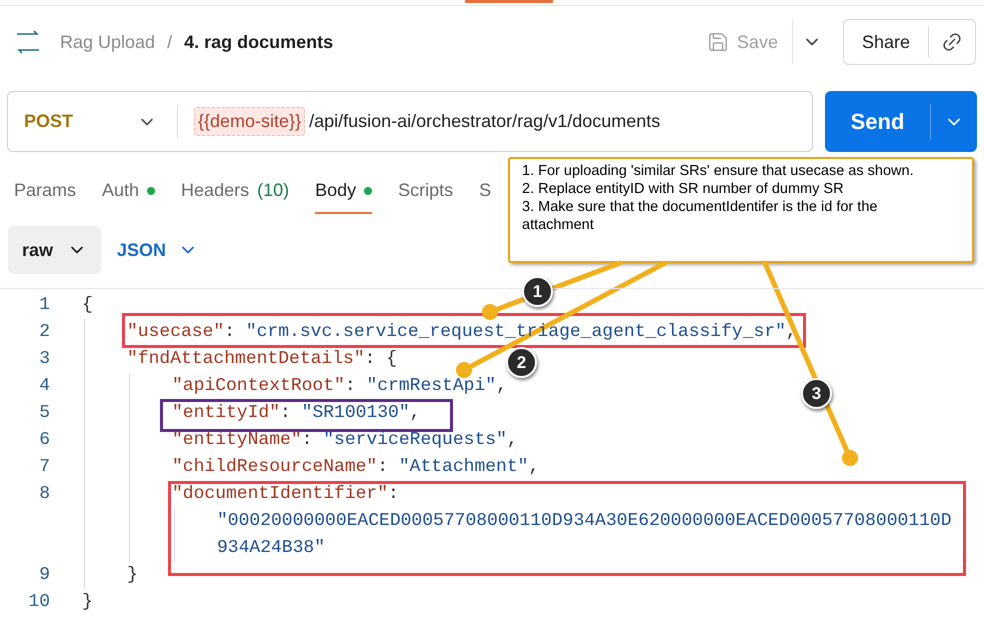 Image resolution: width=984 pixels, height=629 pixels. What do you see at coordinates (93, 121) in the screenshot?
I see `method-dropdown: POST` at bounding box center [93, 121].